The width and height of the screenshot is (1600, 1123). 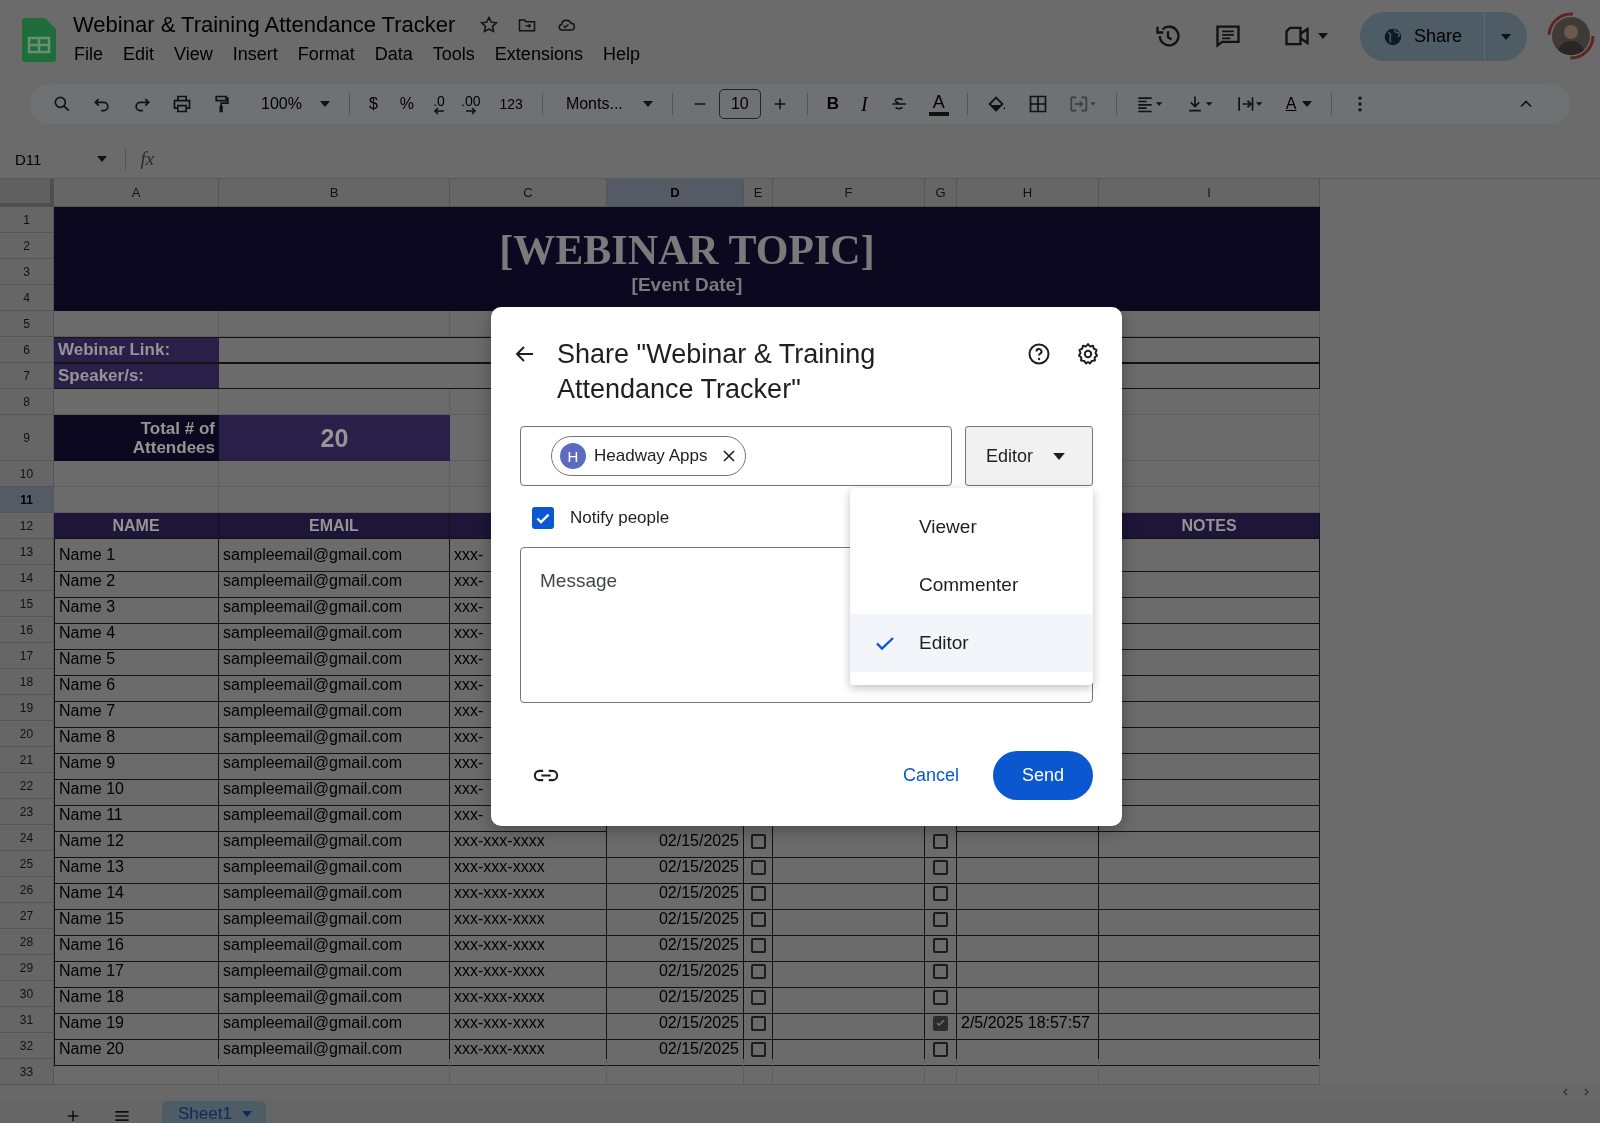 What do you see at coordinates (373, 104) in the screenshot?
I see `currency-button: $` at bounding box center [373, 104].